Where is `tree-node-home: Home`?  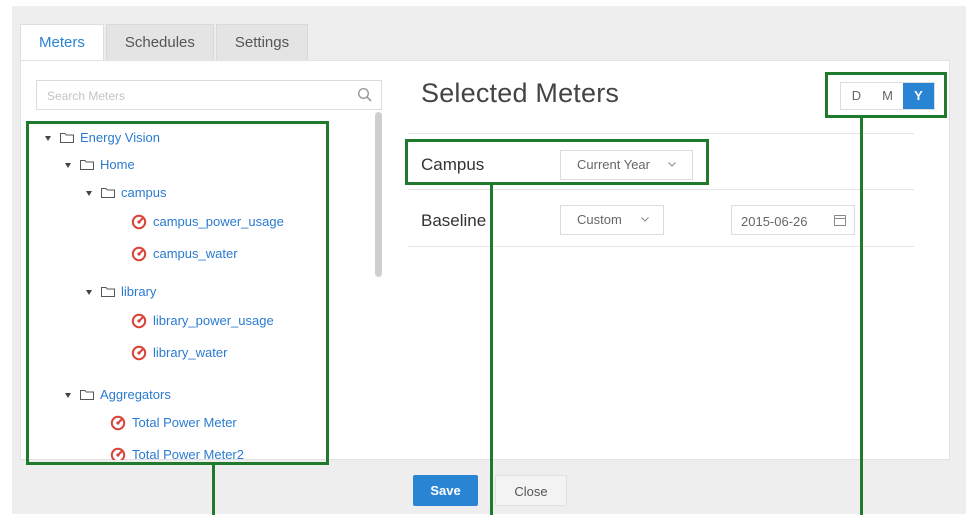 tree-node-home: Home is located at coordinates (100, 165).